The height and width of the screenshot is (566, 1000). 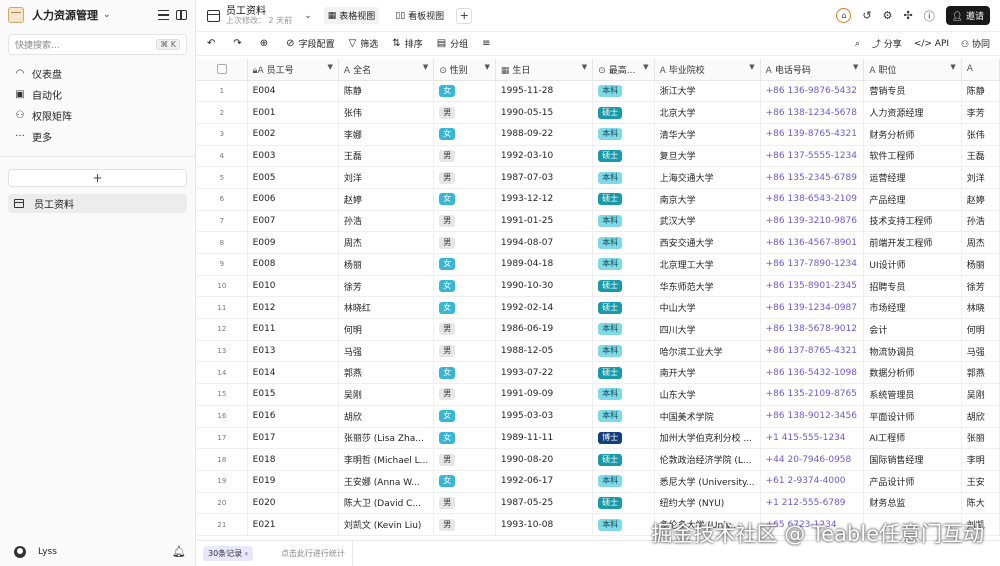 What do you see at coordinates (980, 373) in the screenshot?
I see `cell-extra: 郭燕` at bounding box center [980, 373].